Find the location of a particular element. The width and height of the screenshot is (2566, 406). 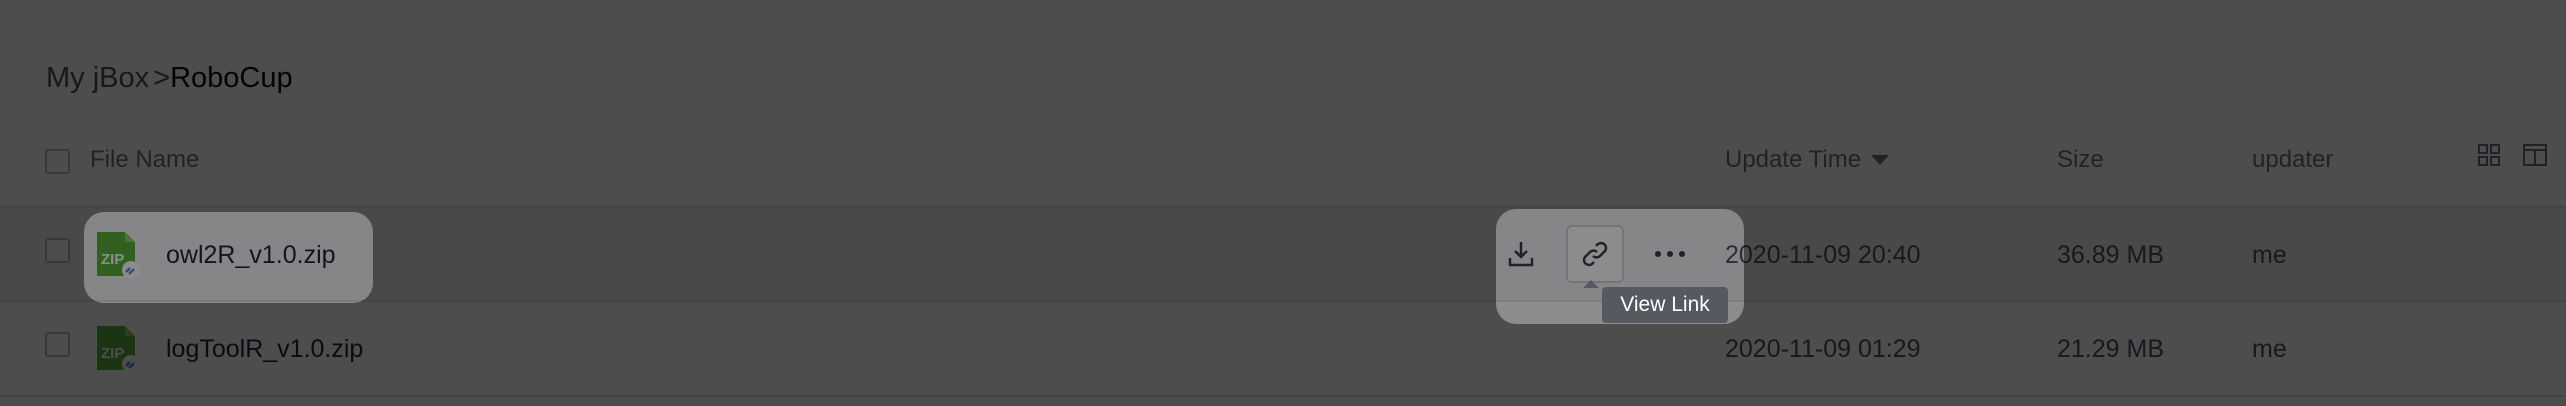

update-time: 2020-11-09 20:40 is located at coordinates (1823, 255).